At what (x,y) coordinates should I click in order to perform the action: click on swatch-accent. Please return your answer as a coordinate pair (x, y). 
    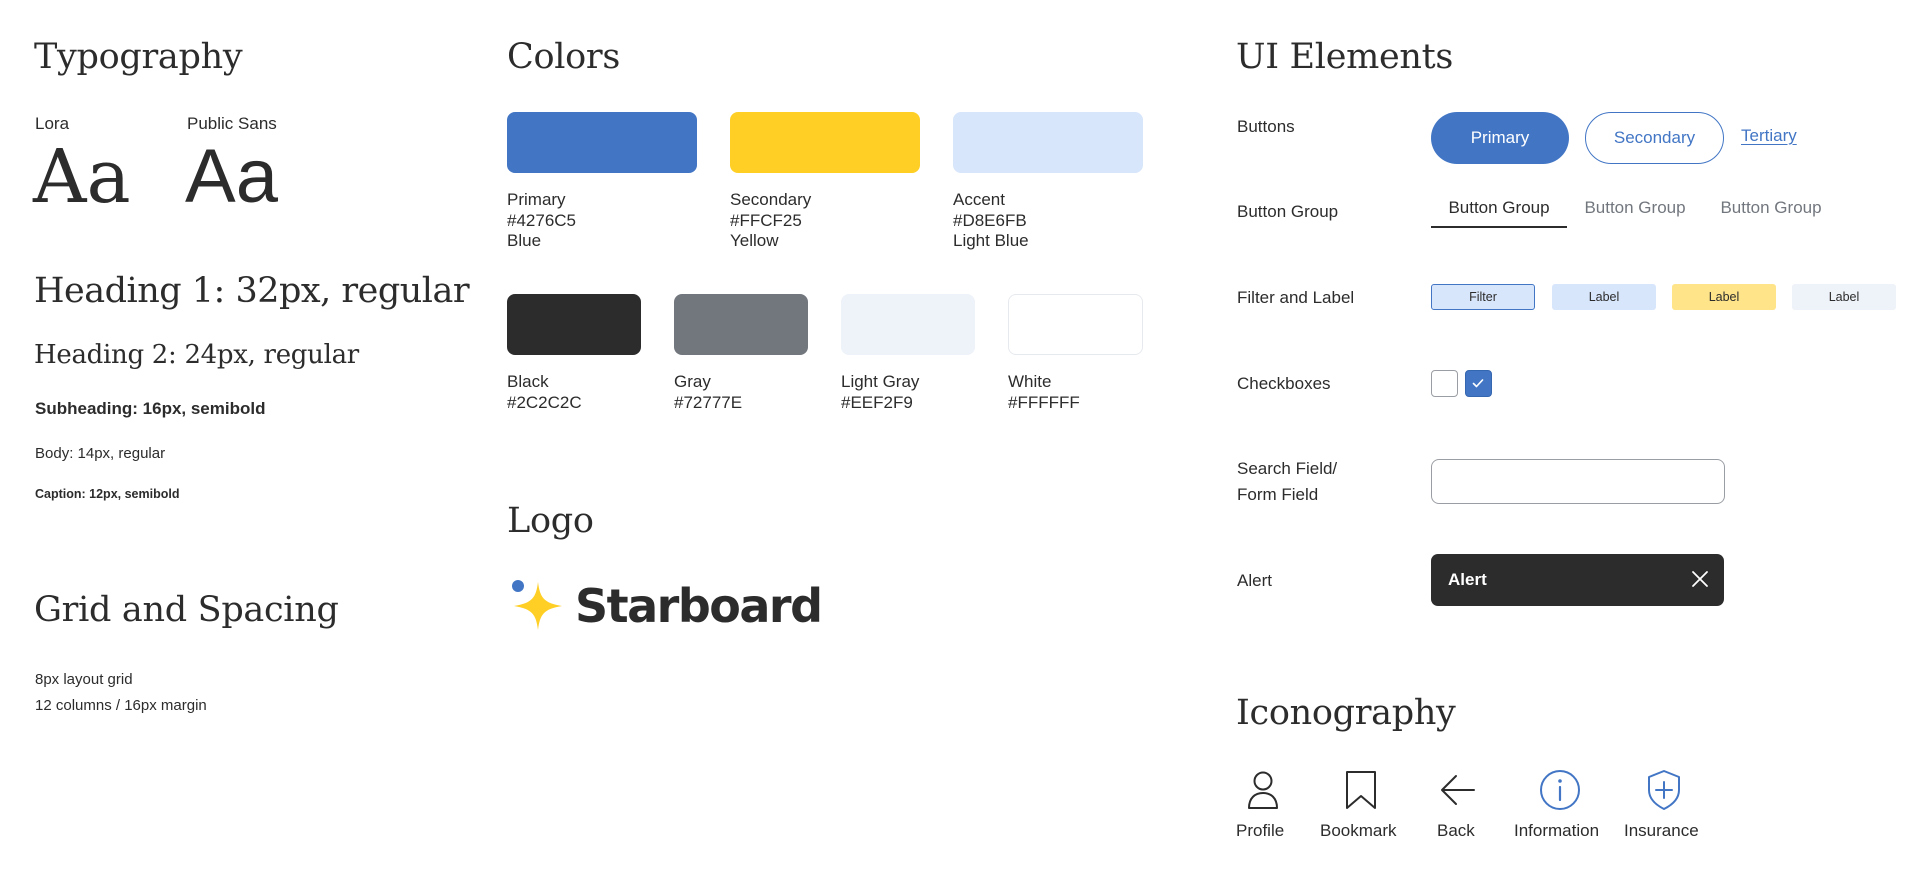
    Looking at the image, I should click on (1048, 142).